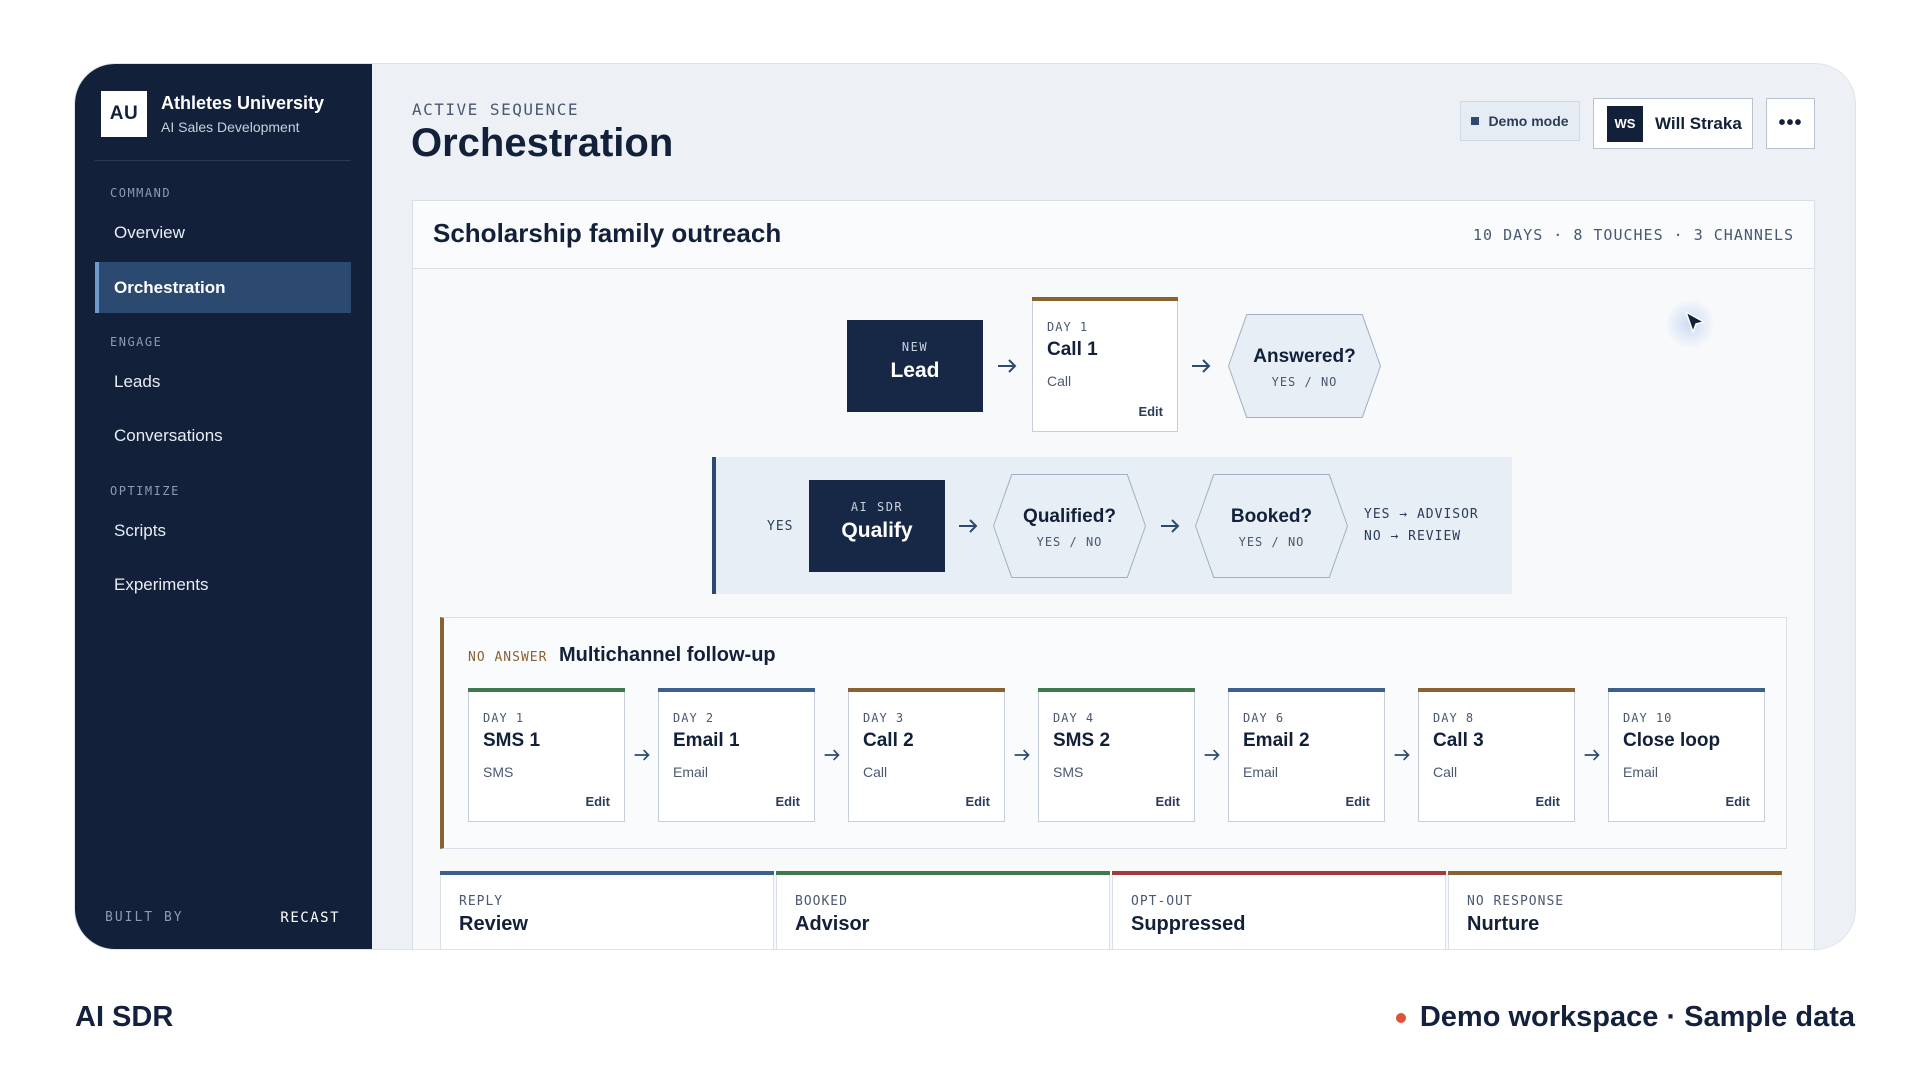 The image size is (1920, 1080). I want to click on outcome-label: NO RESPONSE, so click(1516, 901).